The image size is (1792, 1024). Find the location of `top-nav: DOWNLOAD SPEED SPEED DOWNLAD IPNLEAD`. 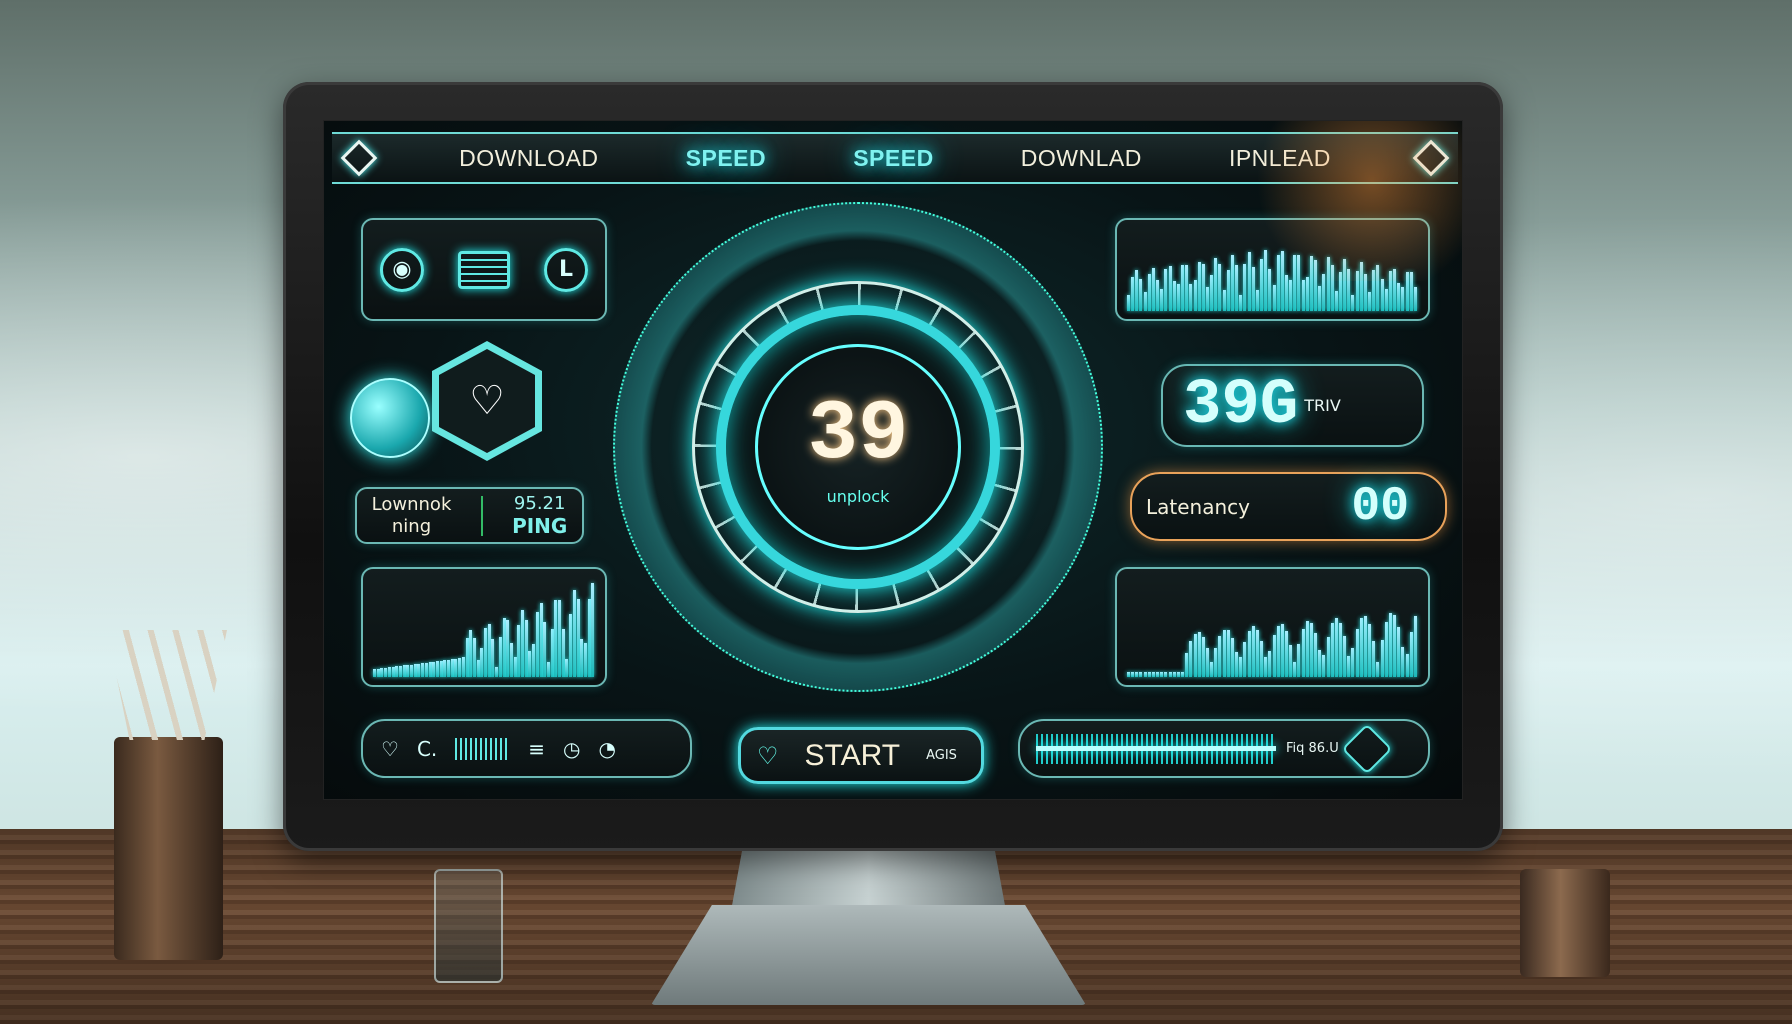

top-nav: DOWNLOAD SPEED SPEED DOWNLAD IPNLEAD is located at coordinates (895, 158).